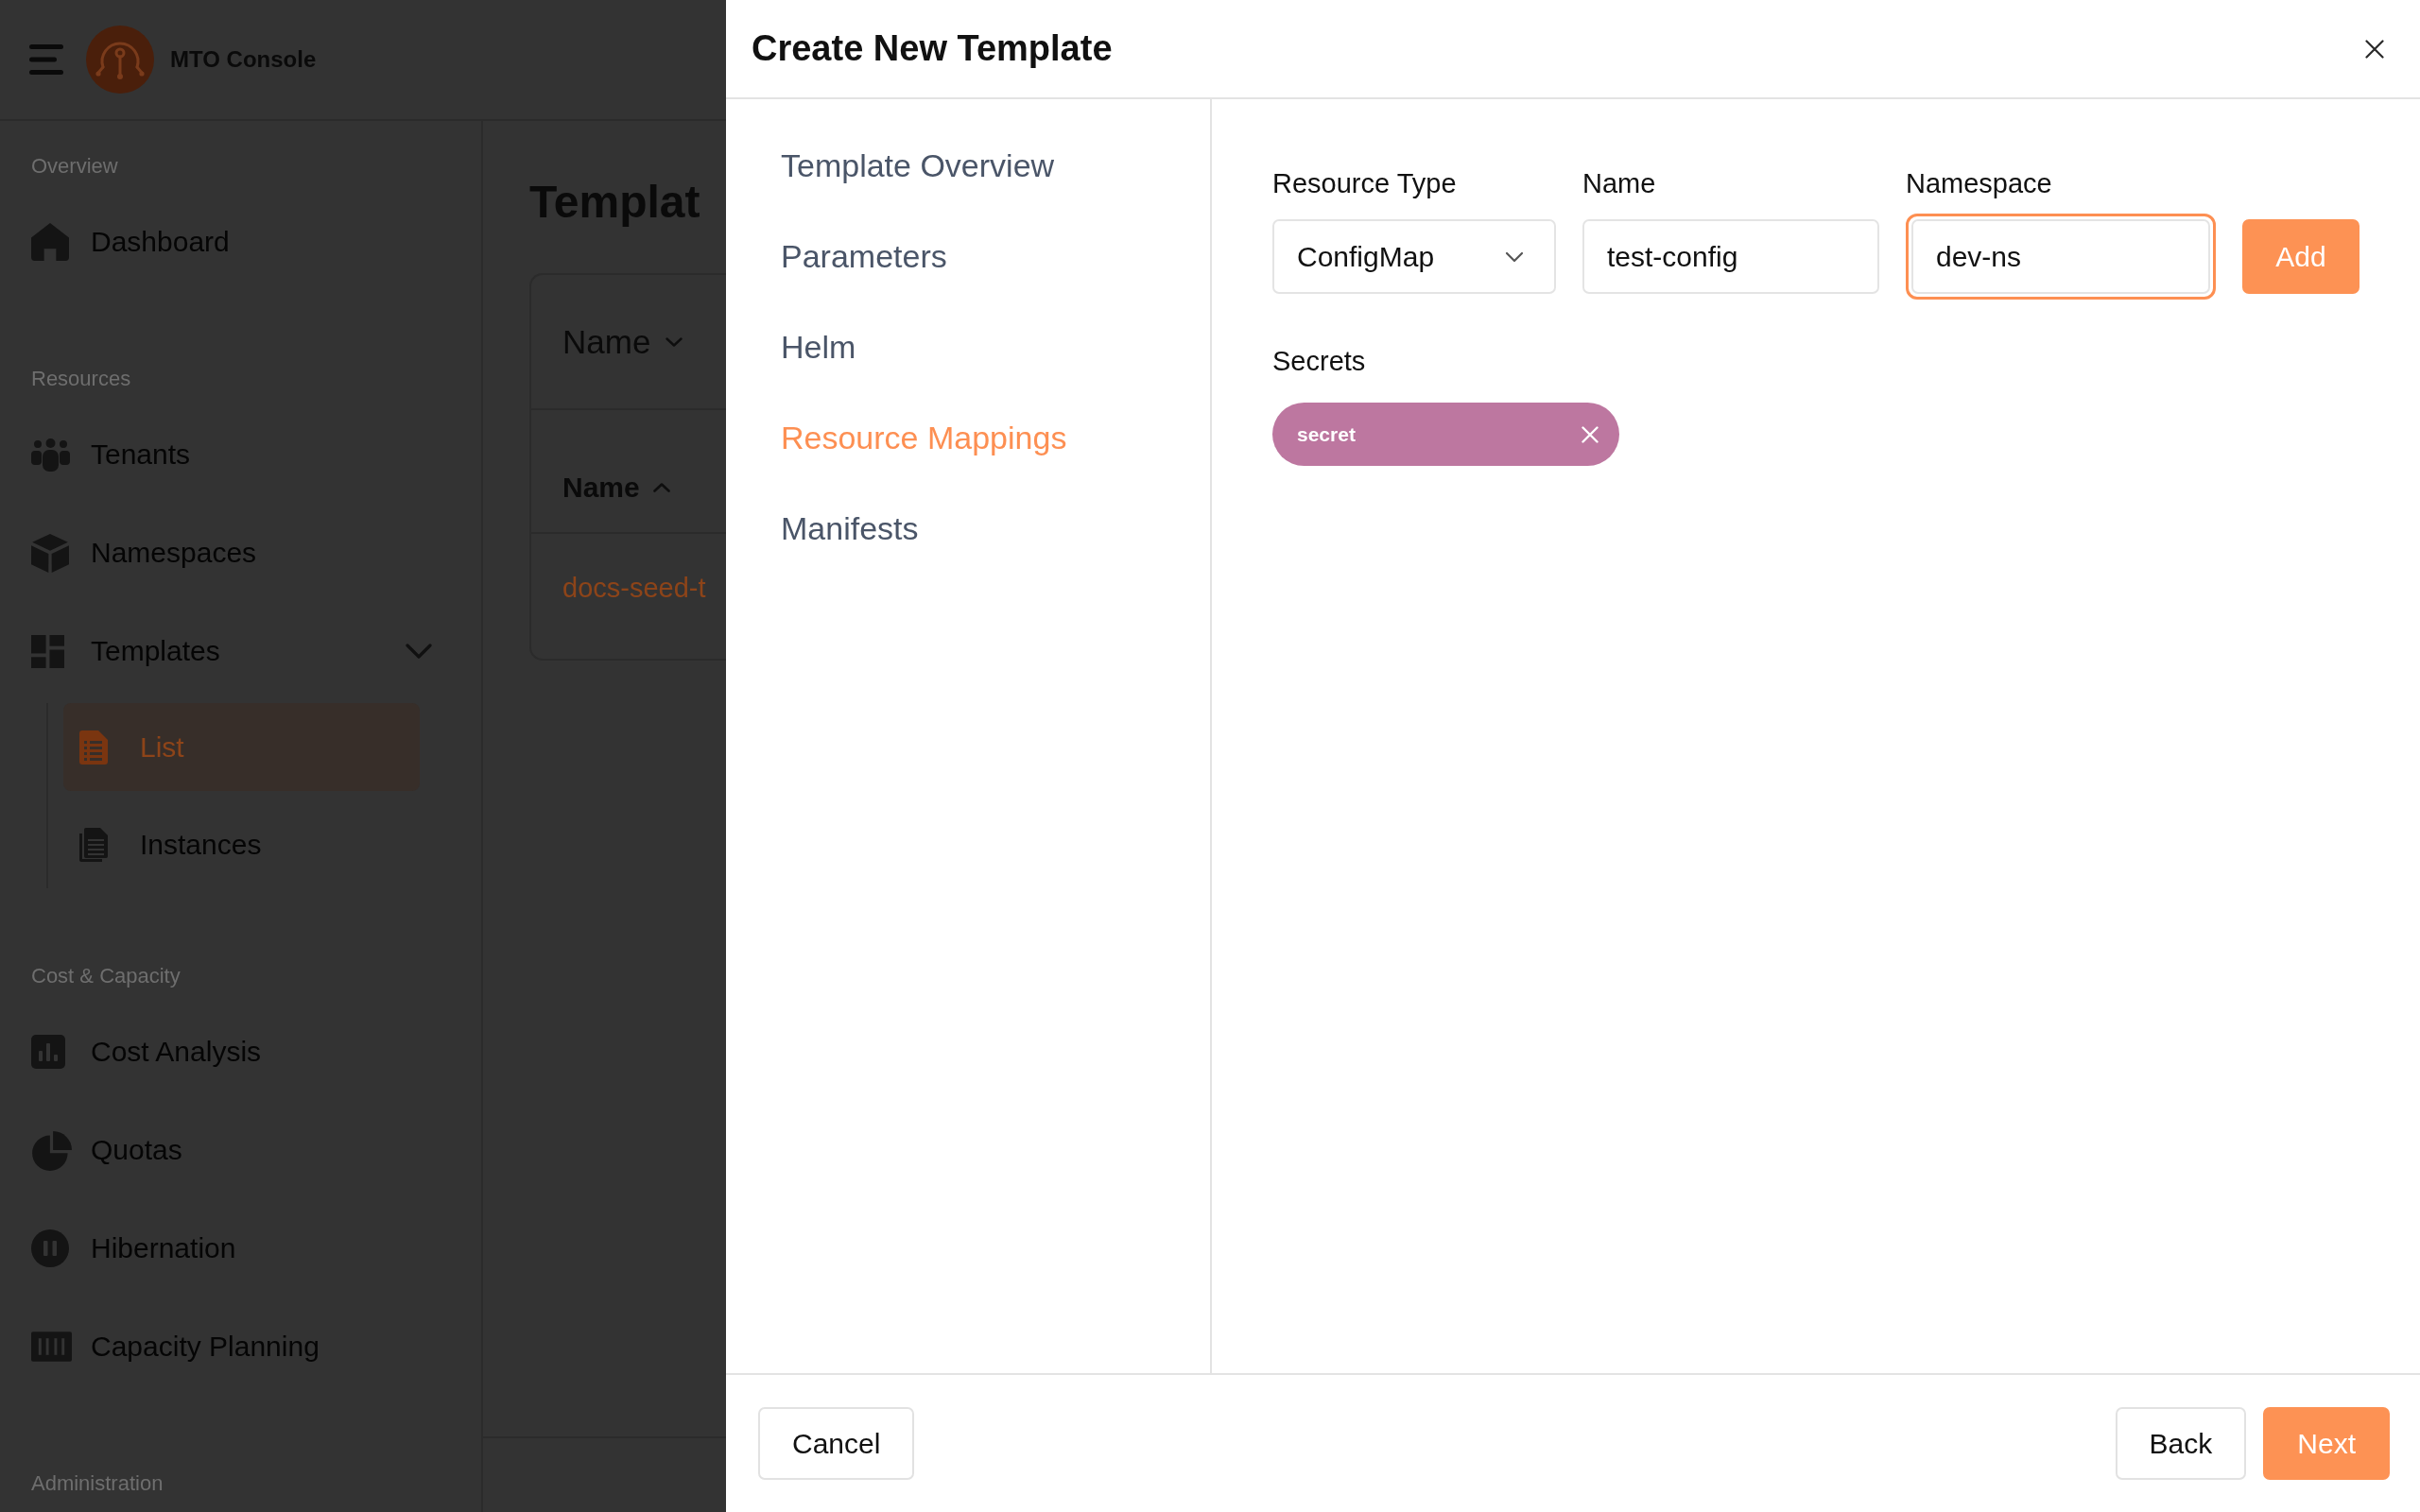 The image size is (2420, 1512). What do you see at coordinates (2326, 1443) in the screenshot?
I see `footer-button: Next` at bounding box center [2326, 1443].